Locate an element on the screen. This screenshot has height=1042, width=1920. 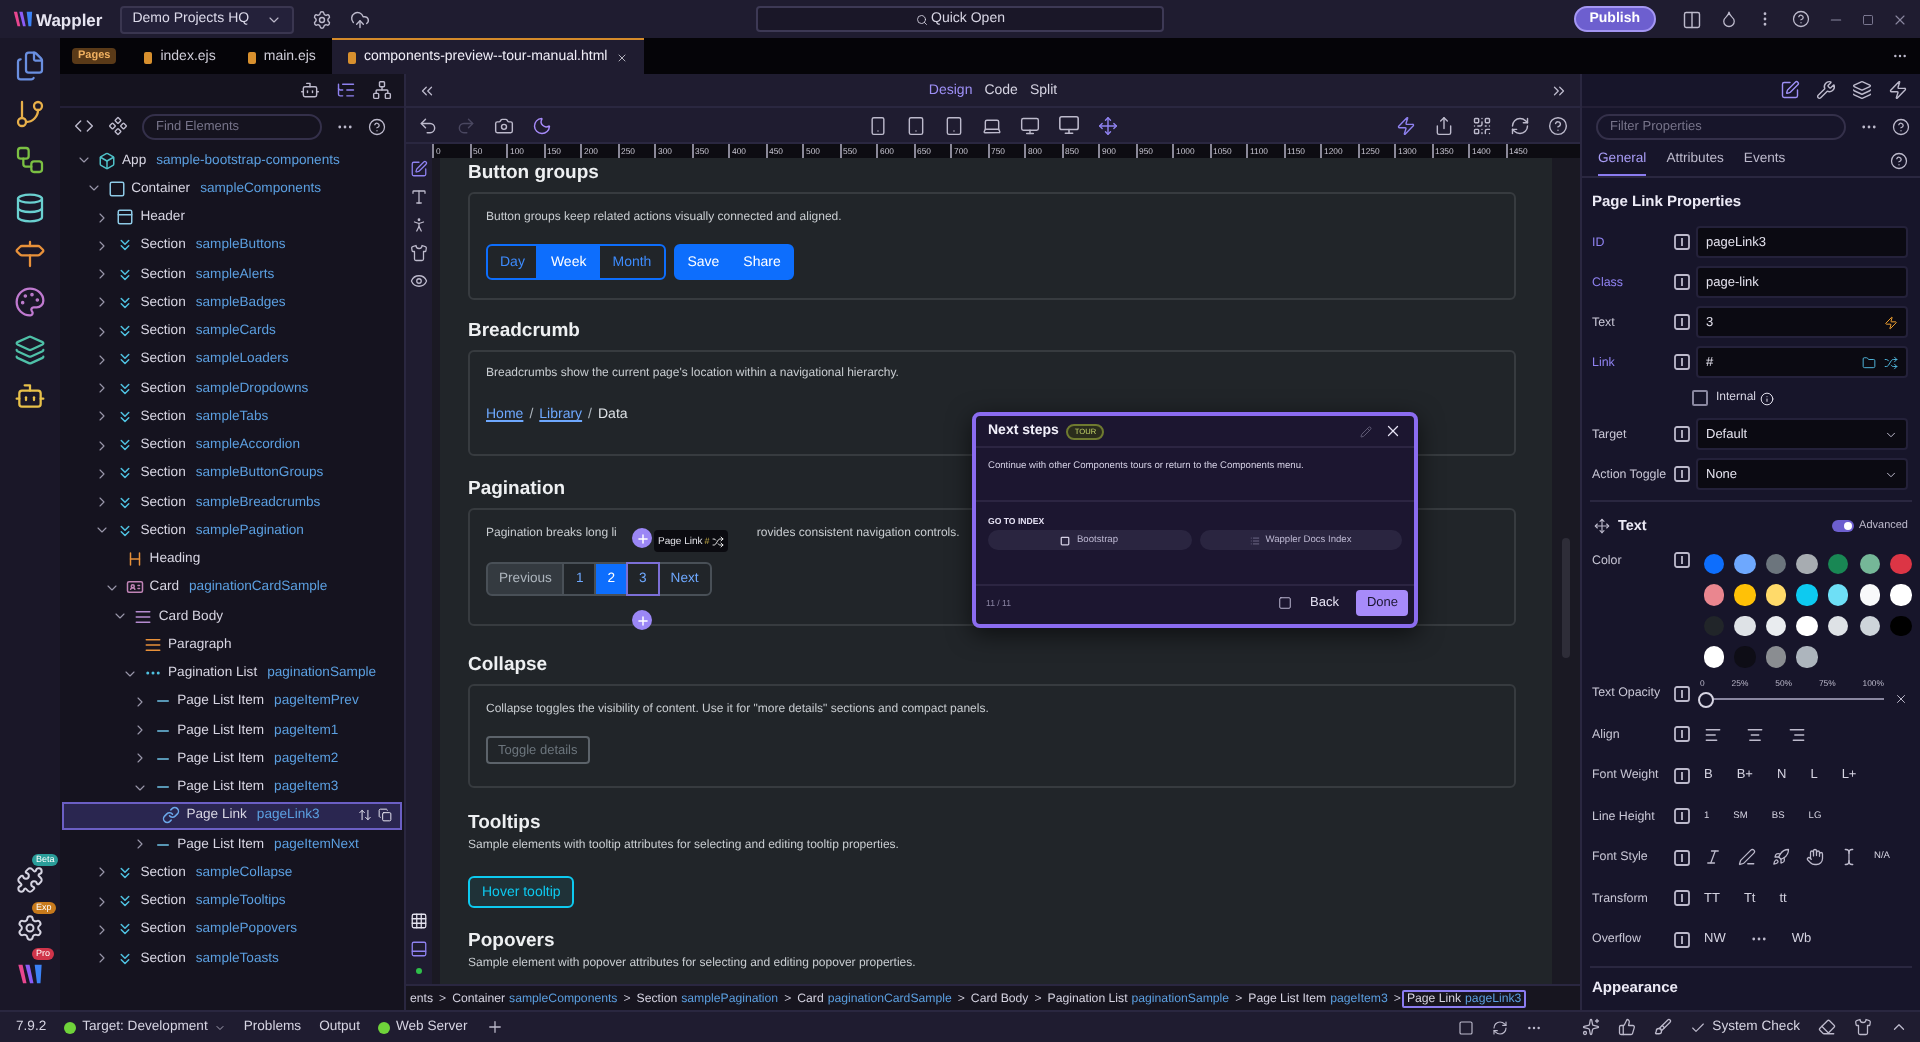
align-left-icon is located at coordinates (1713, 734).